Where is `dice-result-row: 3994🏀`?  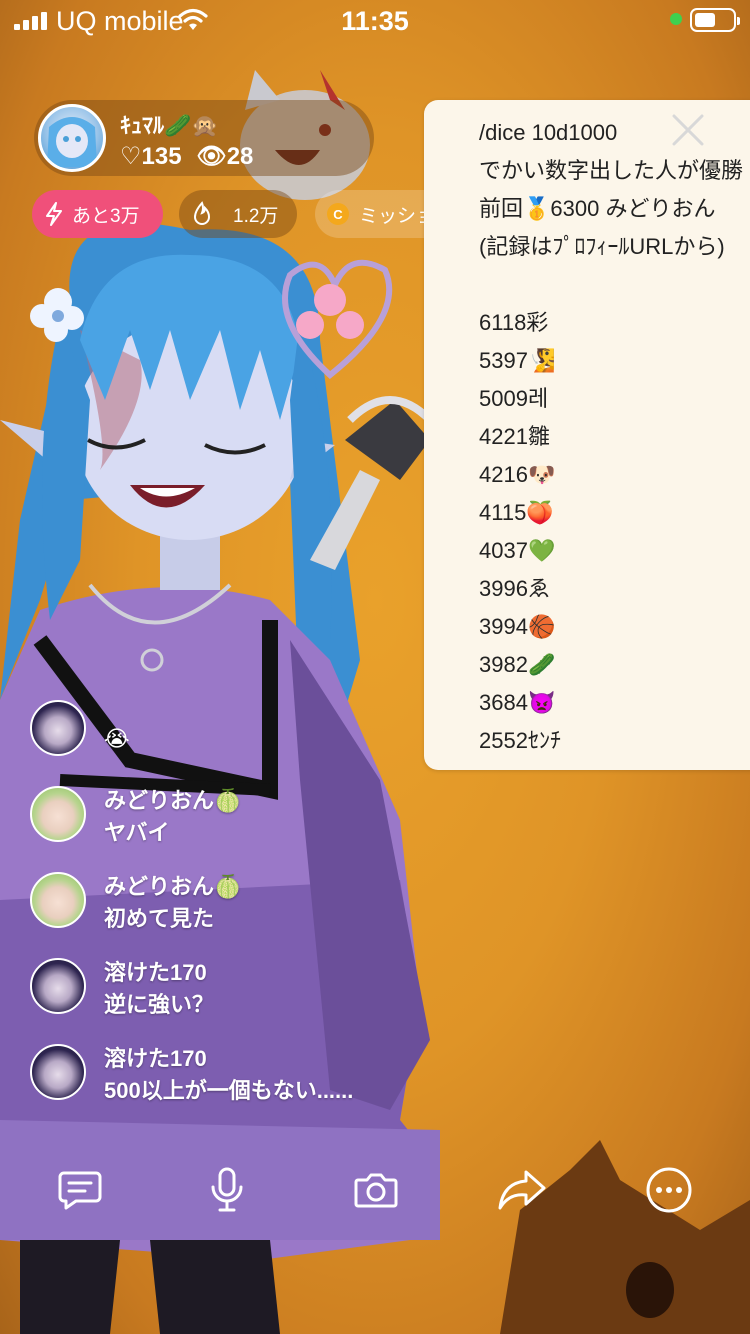 dice-result-row: 3994🏀 is located at coordinates (517, 626).